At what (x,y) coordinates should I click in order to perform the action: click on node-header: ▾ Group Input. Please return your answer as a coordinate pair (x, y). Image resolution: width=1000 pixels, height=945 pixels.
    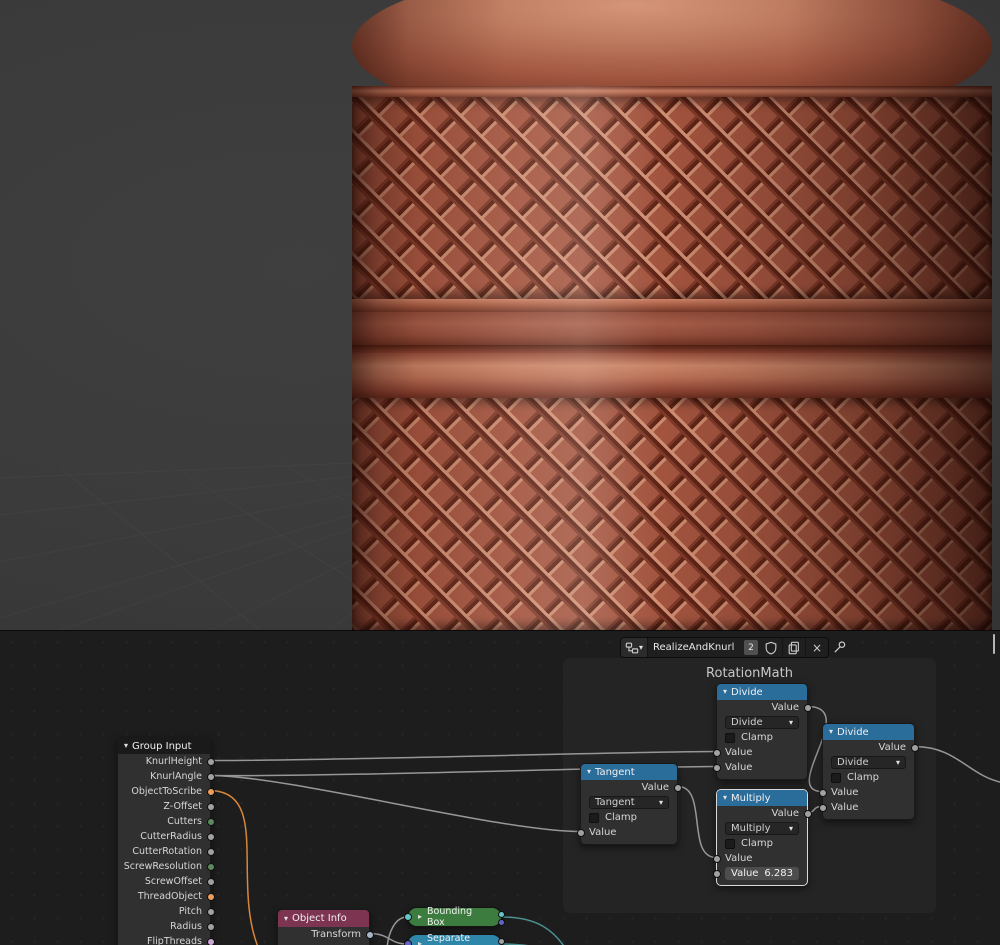
    Looking at the image, I should click on (164, 746).